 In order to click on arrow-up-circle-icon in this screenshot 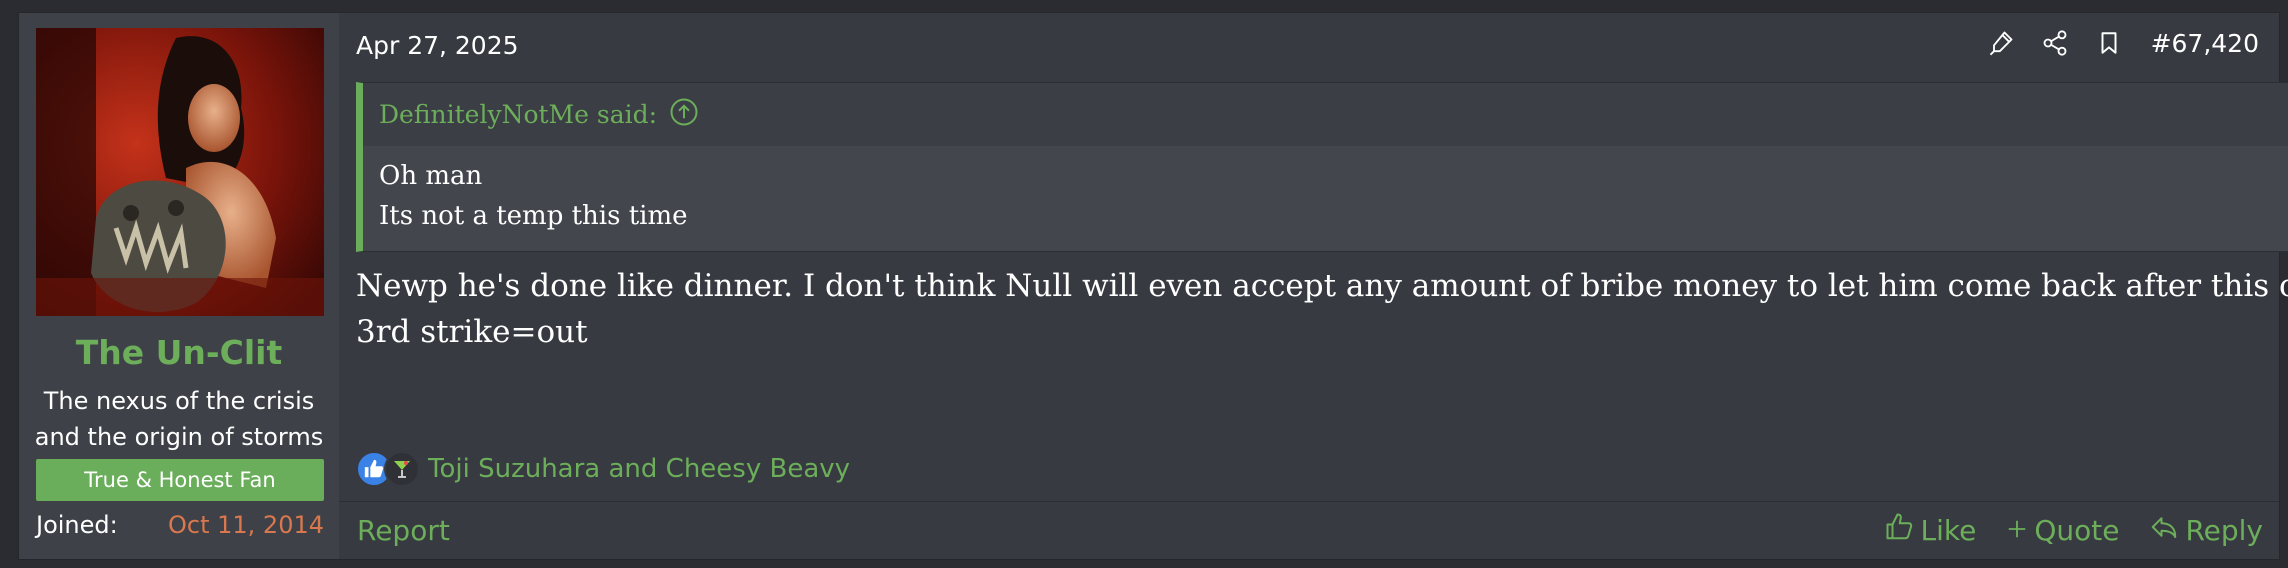, I will do `click(684, 115)`.